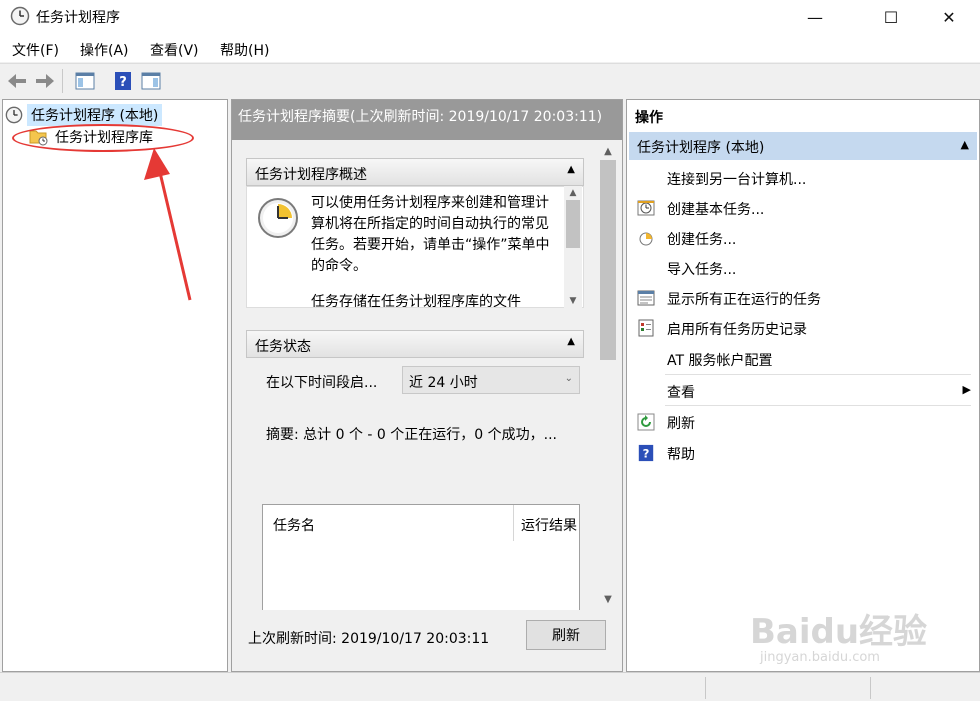 Image resolution: width=980 pixels, height=701 pixels. What do you see at coordinates (549, 525) in the screenshot?
I see `column-header-run-result: 运行结果` at bounding box center [549, 525].